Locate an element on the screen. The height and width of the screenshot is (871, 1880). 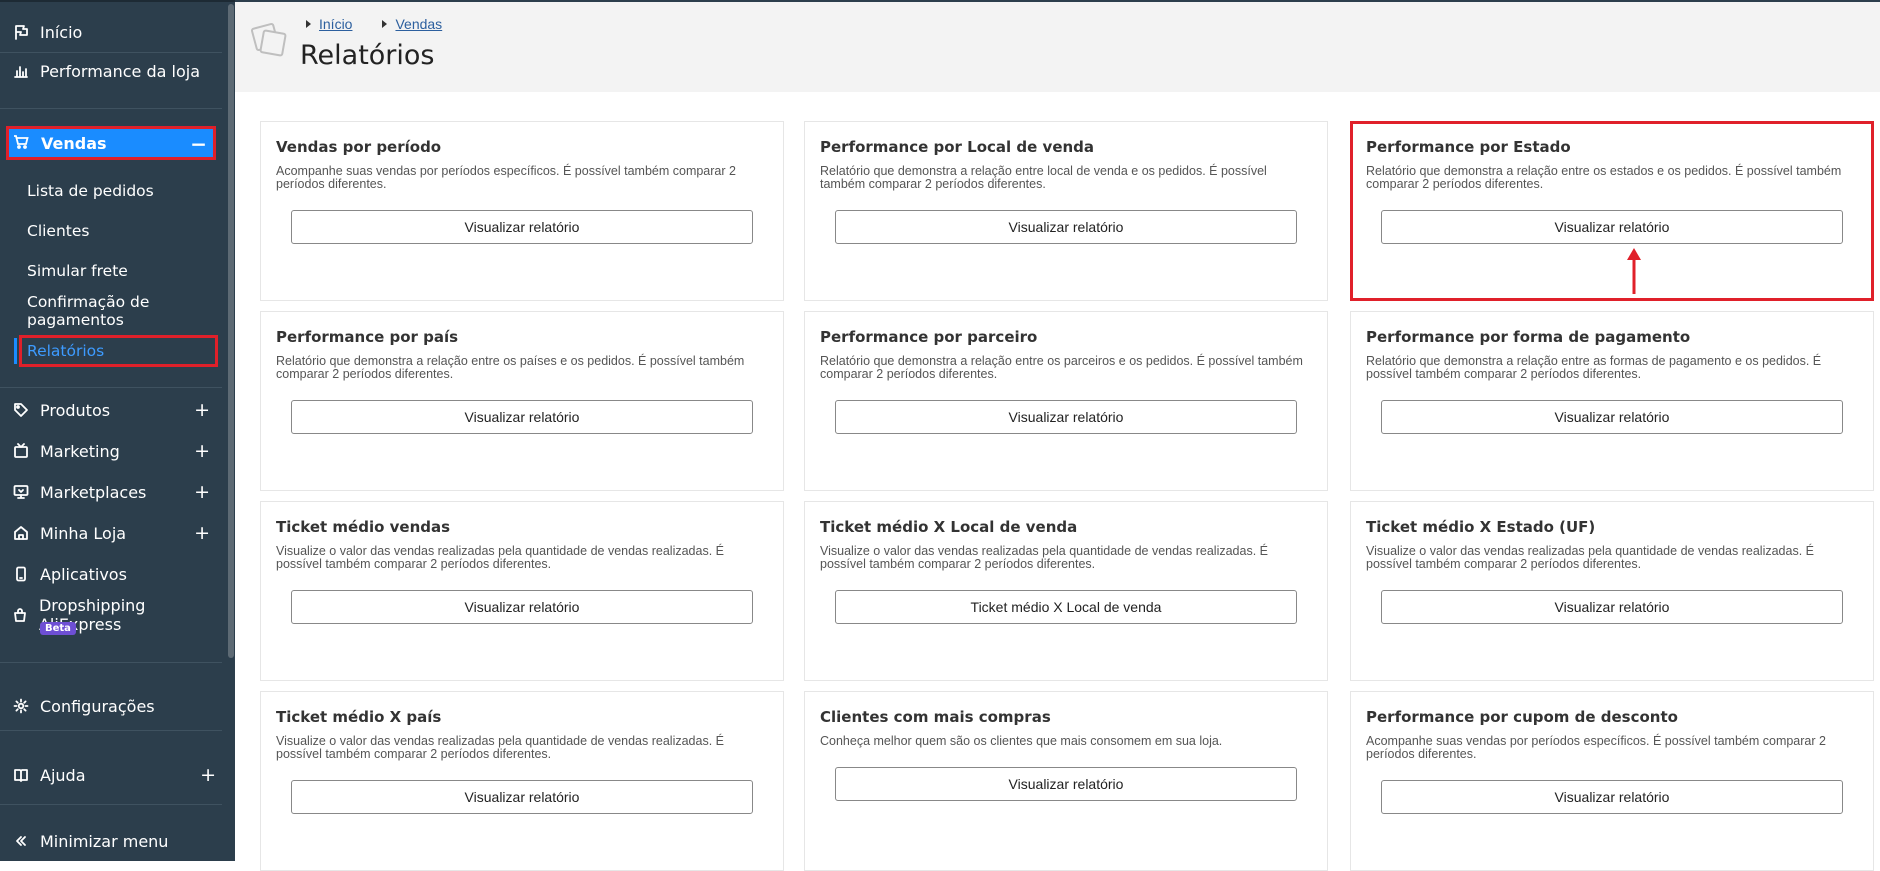
sidebar-item-performance: Performance da loja is located at coordinates (111, 71).